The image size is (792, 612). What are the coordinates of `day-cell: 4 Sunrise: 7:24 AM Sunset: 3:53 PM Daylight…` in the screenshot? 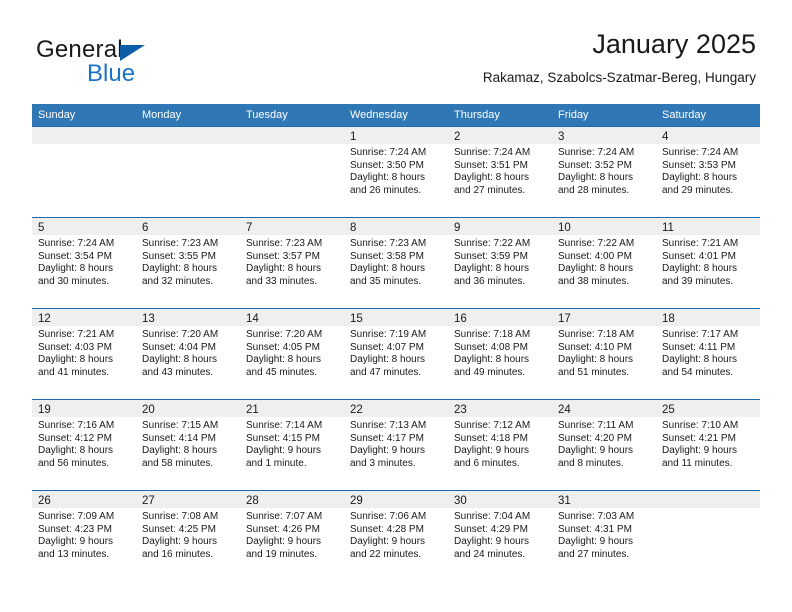 It's located at (708, 172).